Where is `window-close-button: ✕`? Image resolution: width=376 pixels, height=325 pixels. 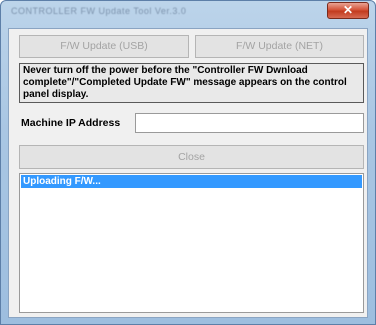 window-close-button: ✕ is located at coordinates (348, 10).